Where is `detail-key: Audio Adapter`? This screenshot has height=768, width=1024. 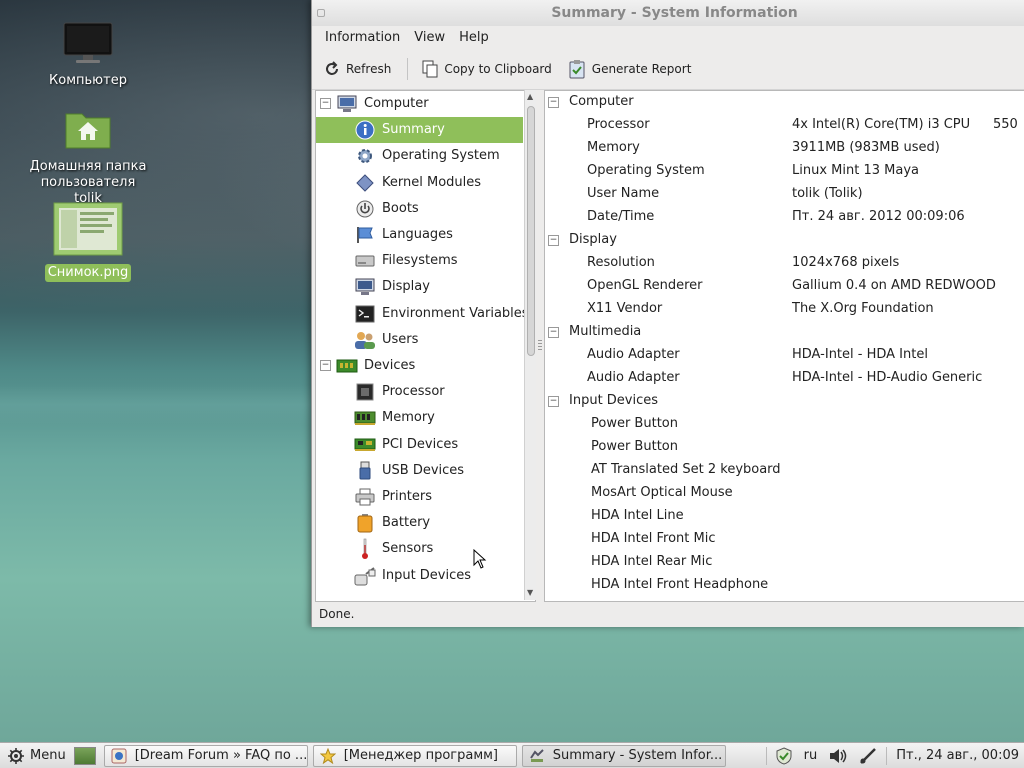 detail-key: Audio Adapter is located at coordinates (633, 377).